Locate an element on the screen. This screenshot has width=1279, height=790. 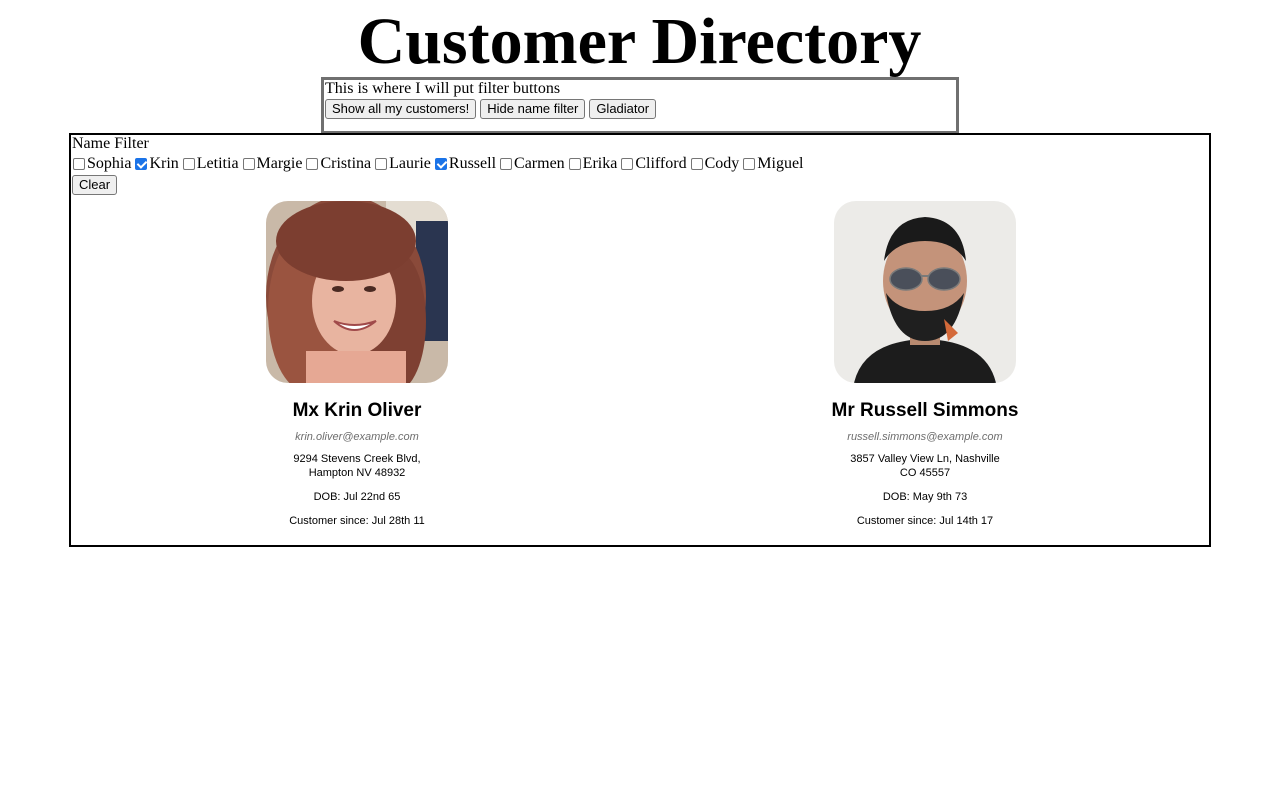
customer-dob: DOB: Jul 22nd 65 is located at coordinates (357, 497).